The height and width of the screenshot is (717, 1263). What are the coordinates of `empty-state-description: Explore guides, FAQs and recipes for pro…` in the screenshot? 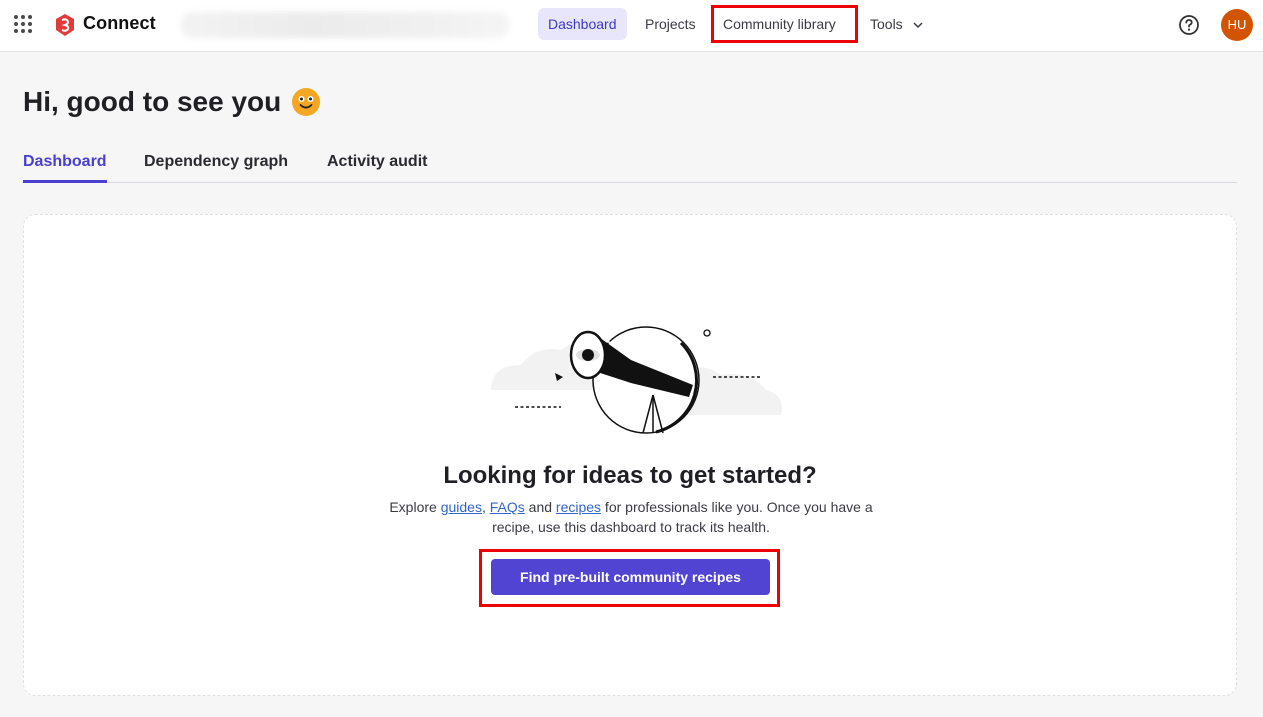 It's located at (631, 517).